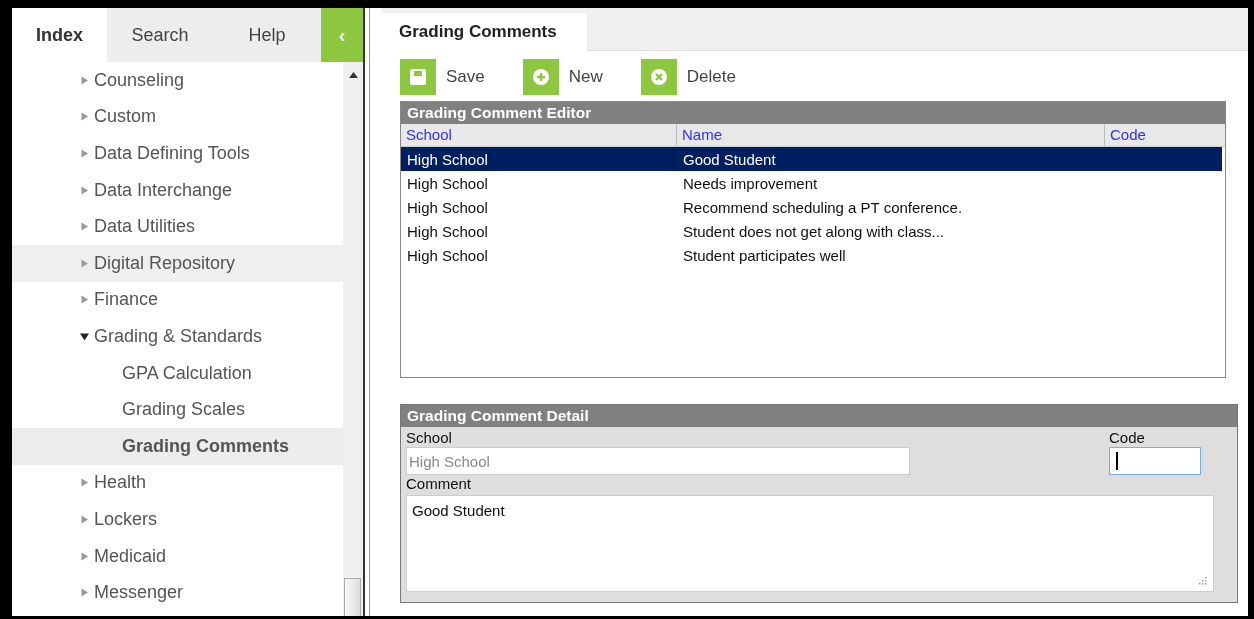  What do you see at coordinates (697, 77) in the screenshot?
I see `delete-button: Delete` at bounding box center [697, 77].